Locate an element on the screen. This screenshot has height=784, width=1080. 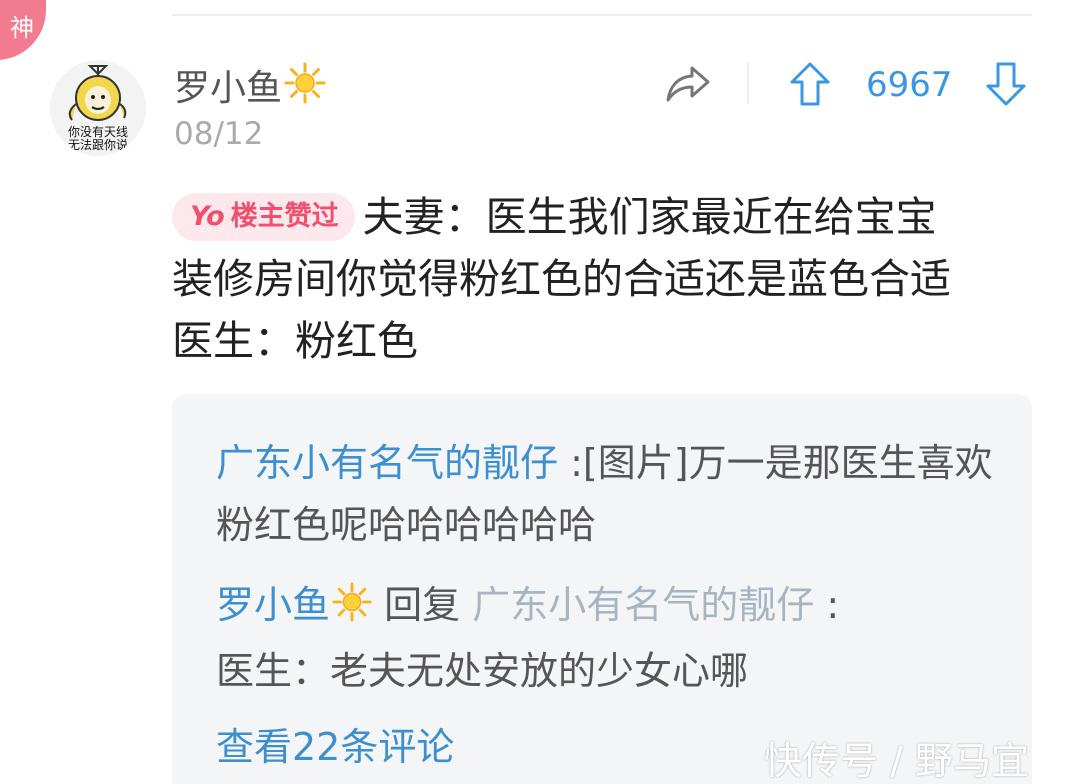
content-line-2: 装修房间你觉得粉红色的合适还是蓝色合适 is located at coordinates (561, 279).